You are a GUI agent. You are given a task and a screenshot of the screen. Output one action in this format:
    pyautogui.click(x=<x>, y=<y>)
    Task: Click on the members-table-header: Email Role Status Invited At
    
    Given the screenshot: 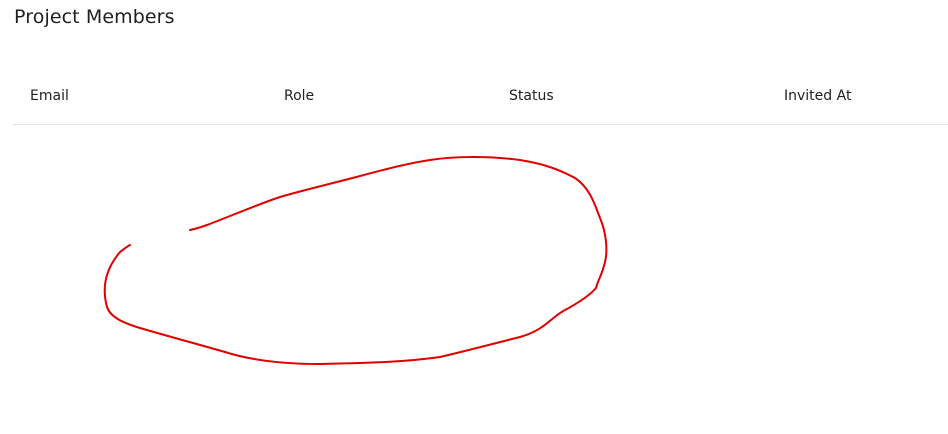 What is the action you would take?
    pyautogui.click(x=480, y=101)
    